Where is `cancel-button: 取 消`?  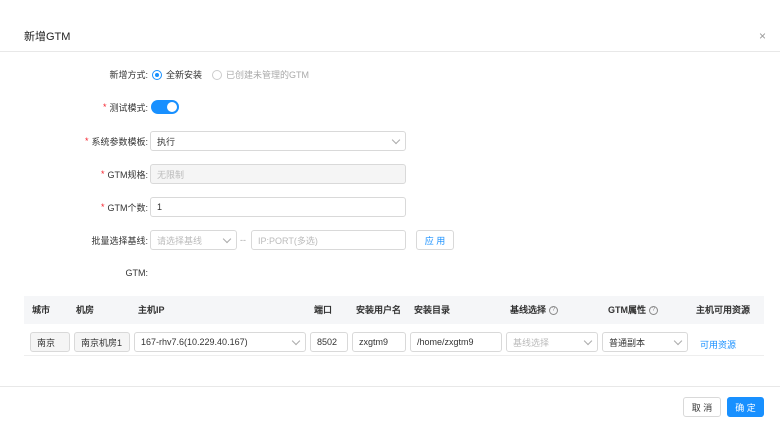 cancel-button: 取 消 is located at coordinates (702, 407).